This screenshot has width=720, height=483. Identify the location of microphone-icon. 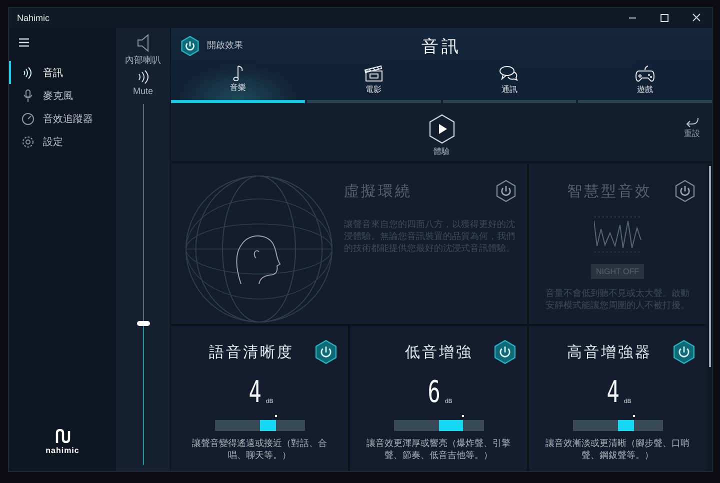
(28, 95).